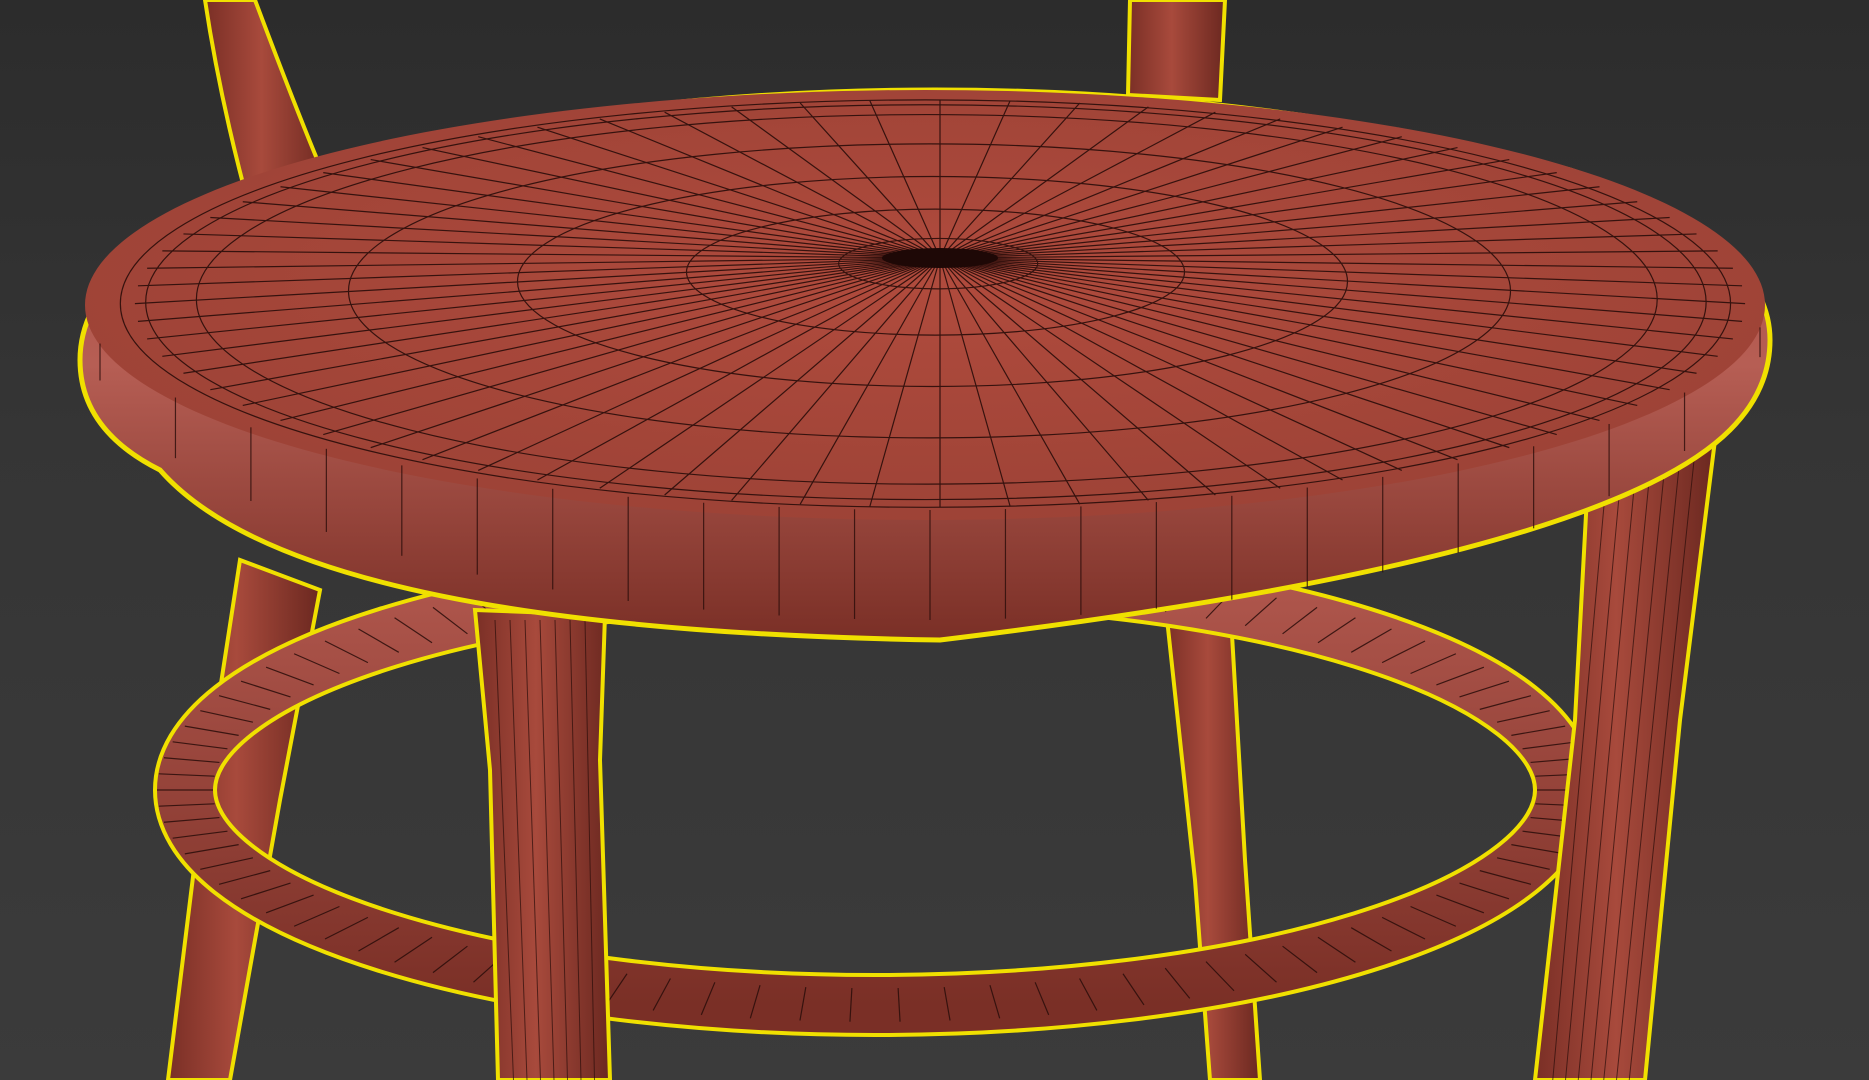 Image resolution: width=1869 pixels, height=1080 pixels. Describe the element at coordinates (542, 843) in the screenshot. I see `chair-leg-front-left` at that location.